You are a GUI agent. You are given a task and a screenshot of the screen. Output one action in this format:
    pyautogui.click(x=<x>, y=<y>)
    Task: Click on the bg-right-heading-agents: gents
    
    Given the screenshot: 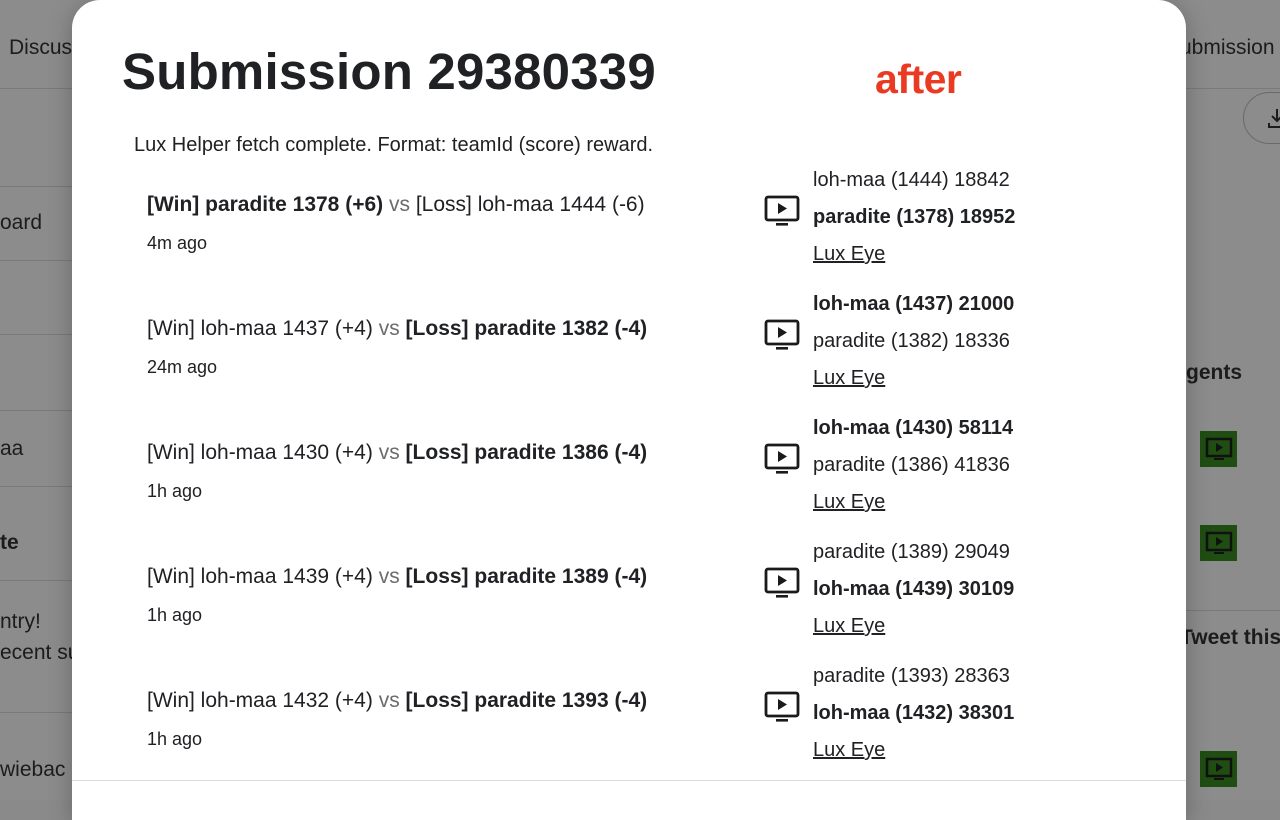 What is the action you would take?
    pyautogui.click(x=1214, y=373)
    